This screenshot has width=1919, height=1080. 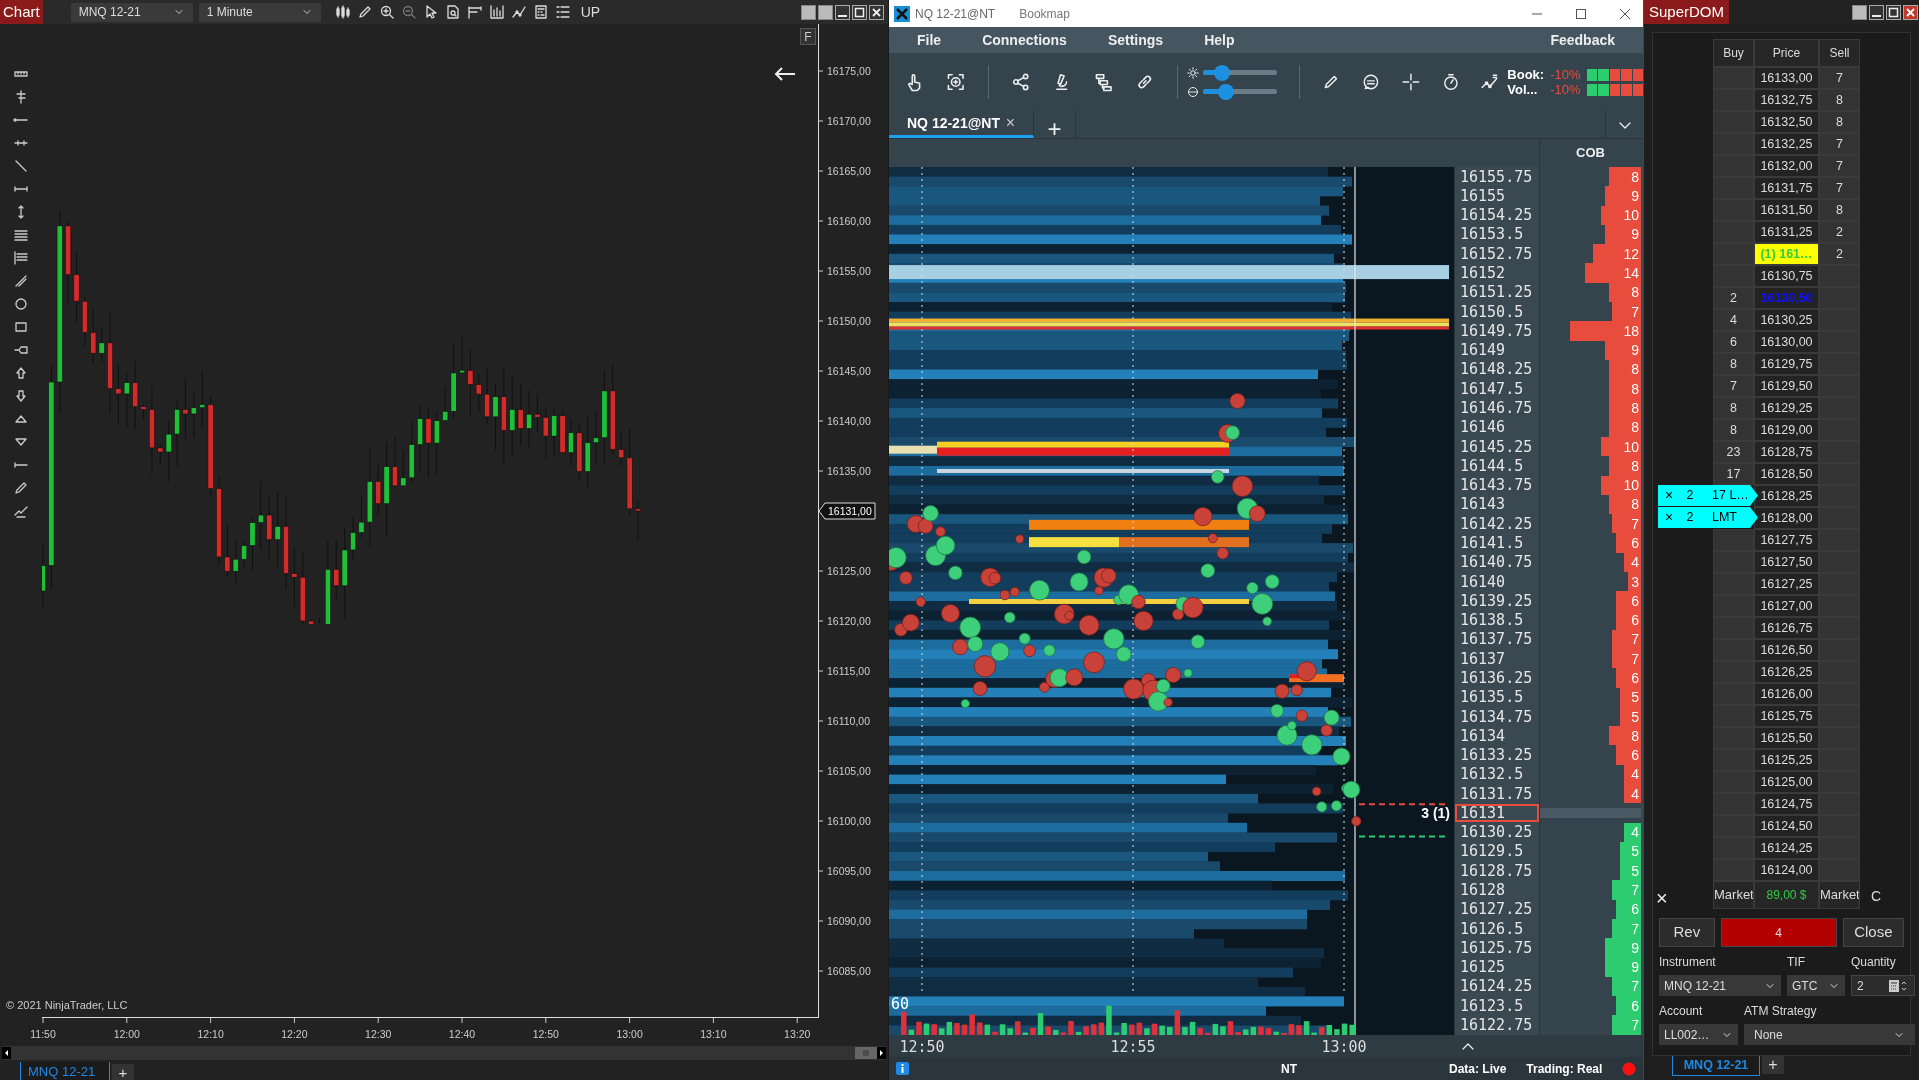 What do you see at coordinates (1450, 82) in the screenshot?
I see `stopwatch-icon` at bounding box center [1450, 82].